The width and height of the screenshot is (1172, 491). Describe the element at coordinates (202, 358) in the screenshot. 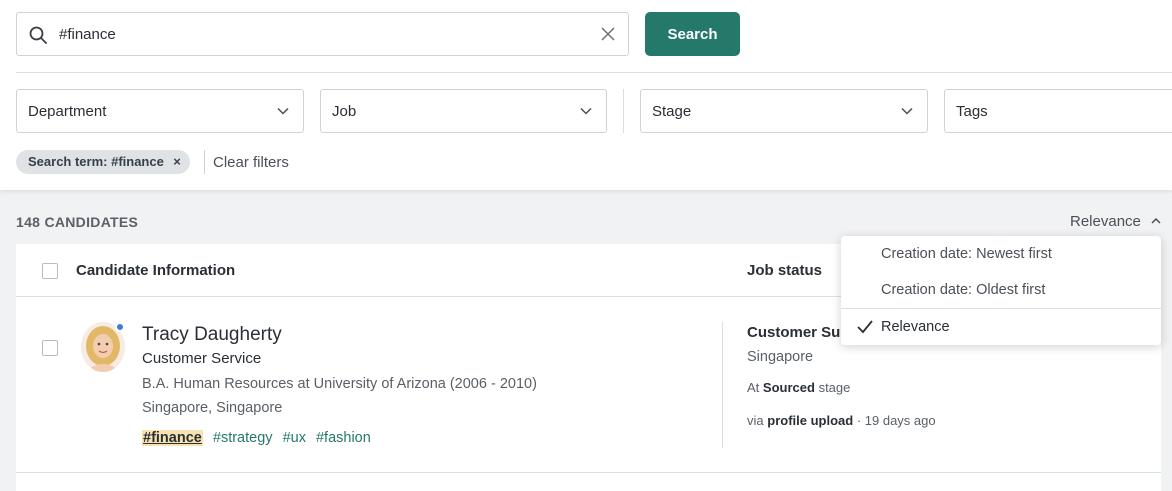

I see `candidate-role: Customer Service` at that location.